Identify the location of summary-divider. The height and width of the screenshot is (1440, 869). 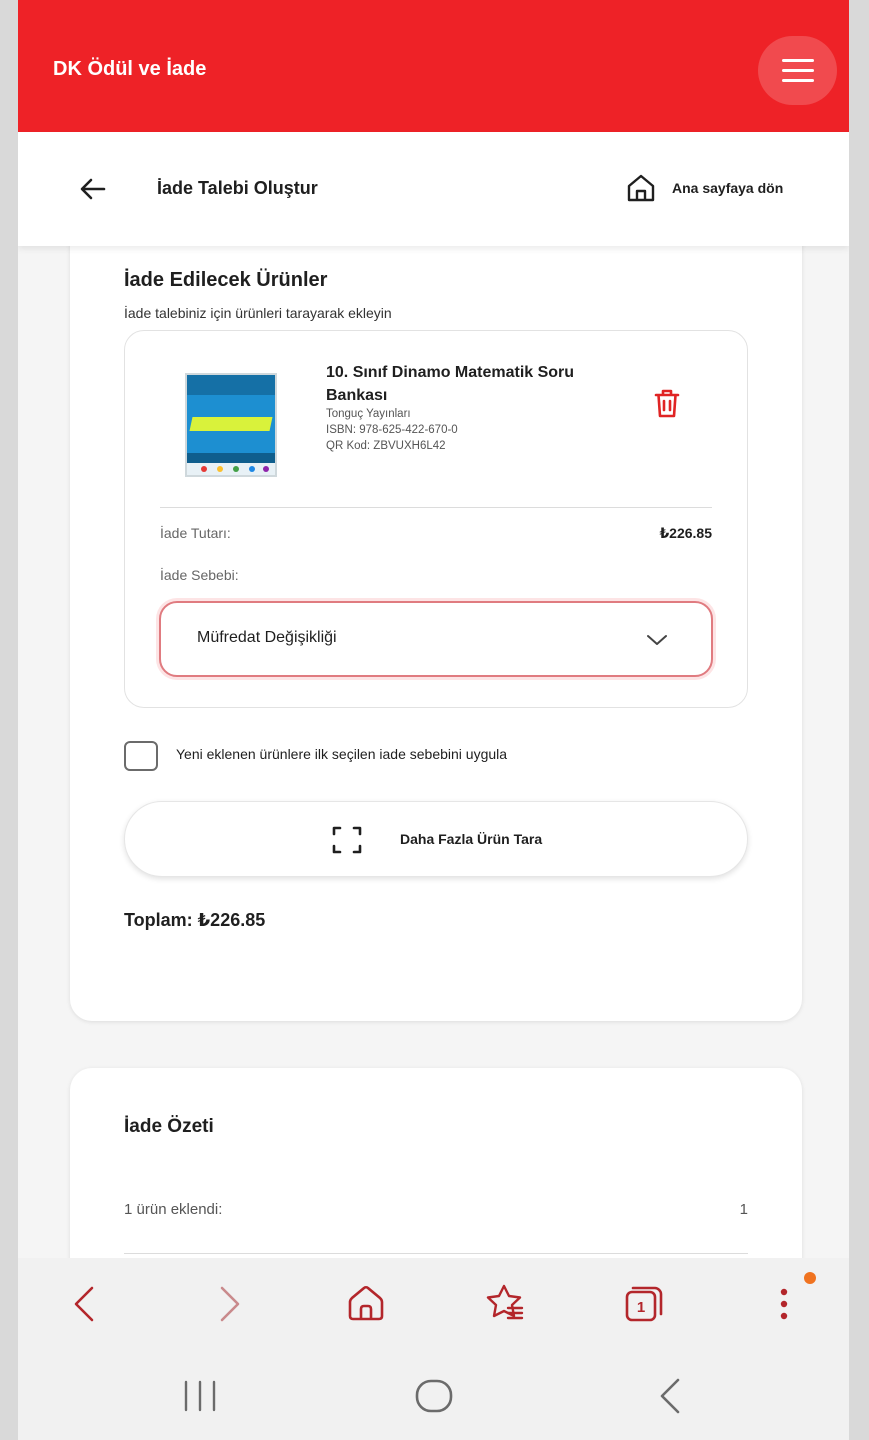
(436, 1253).